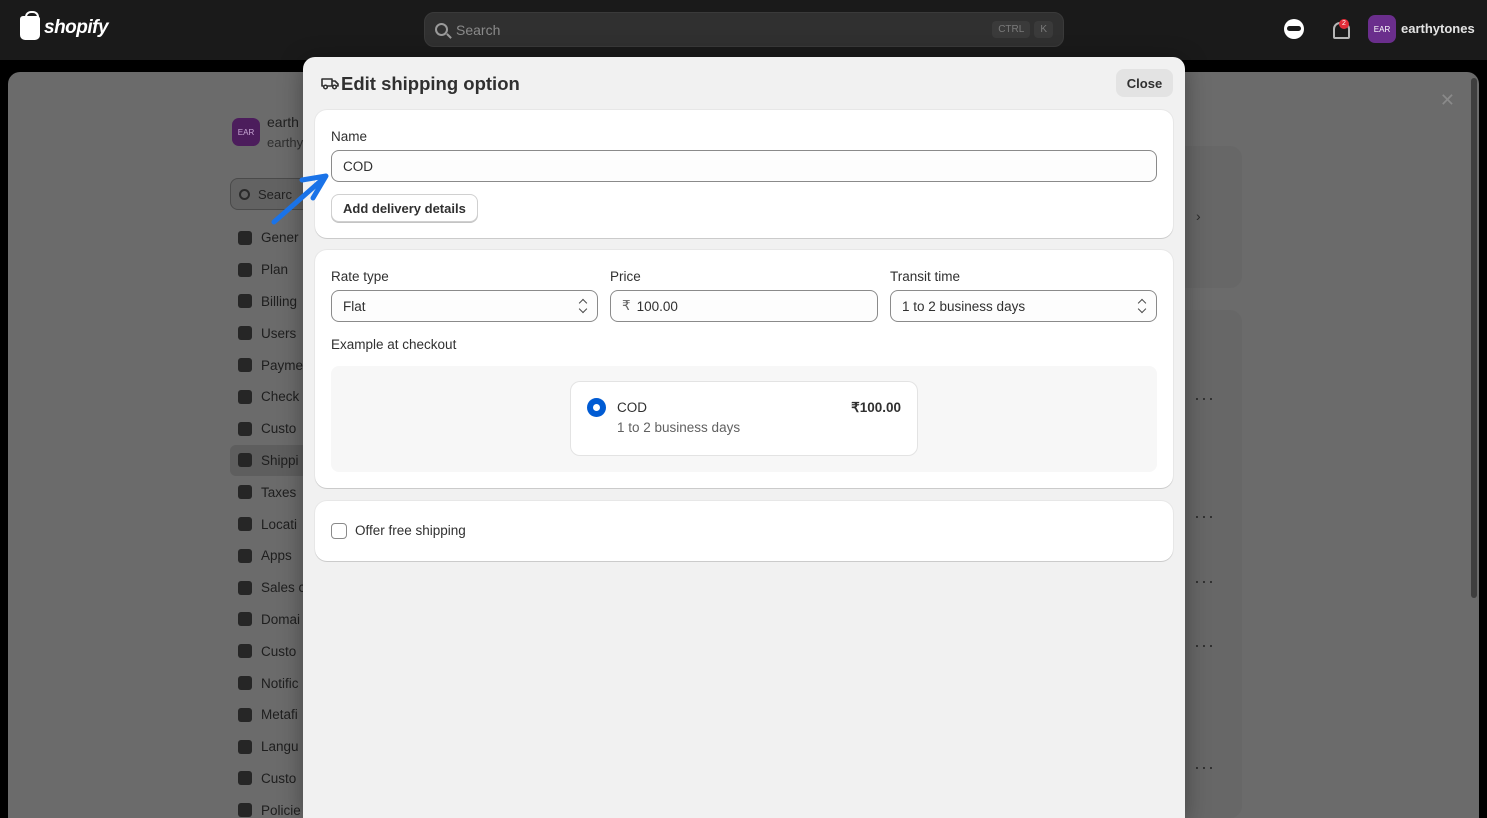 The height and width of the screenshot is (818, 1487). Describe the element at coordinates (279, 715) in the screenshot. I see `nav-label: Metafi` at that location.